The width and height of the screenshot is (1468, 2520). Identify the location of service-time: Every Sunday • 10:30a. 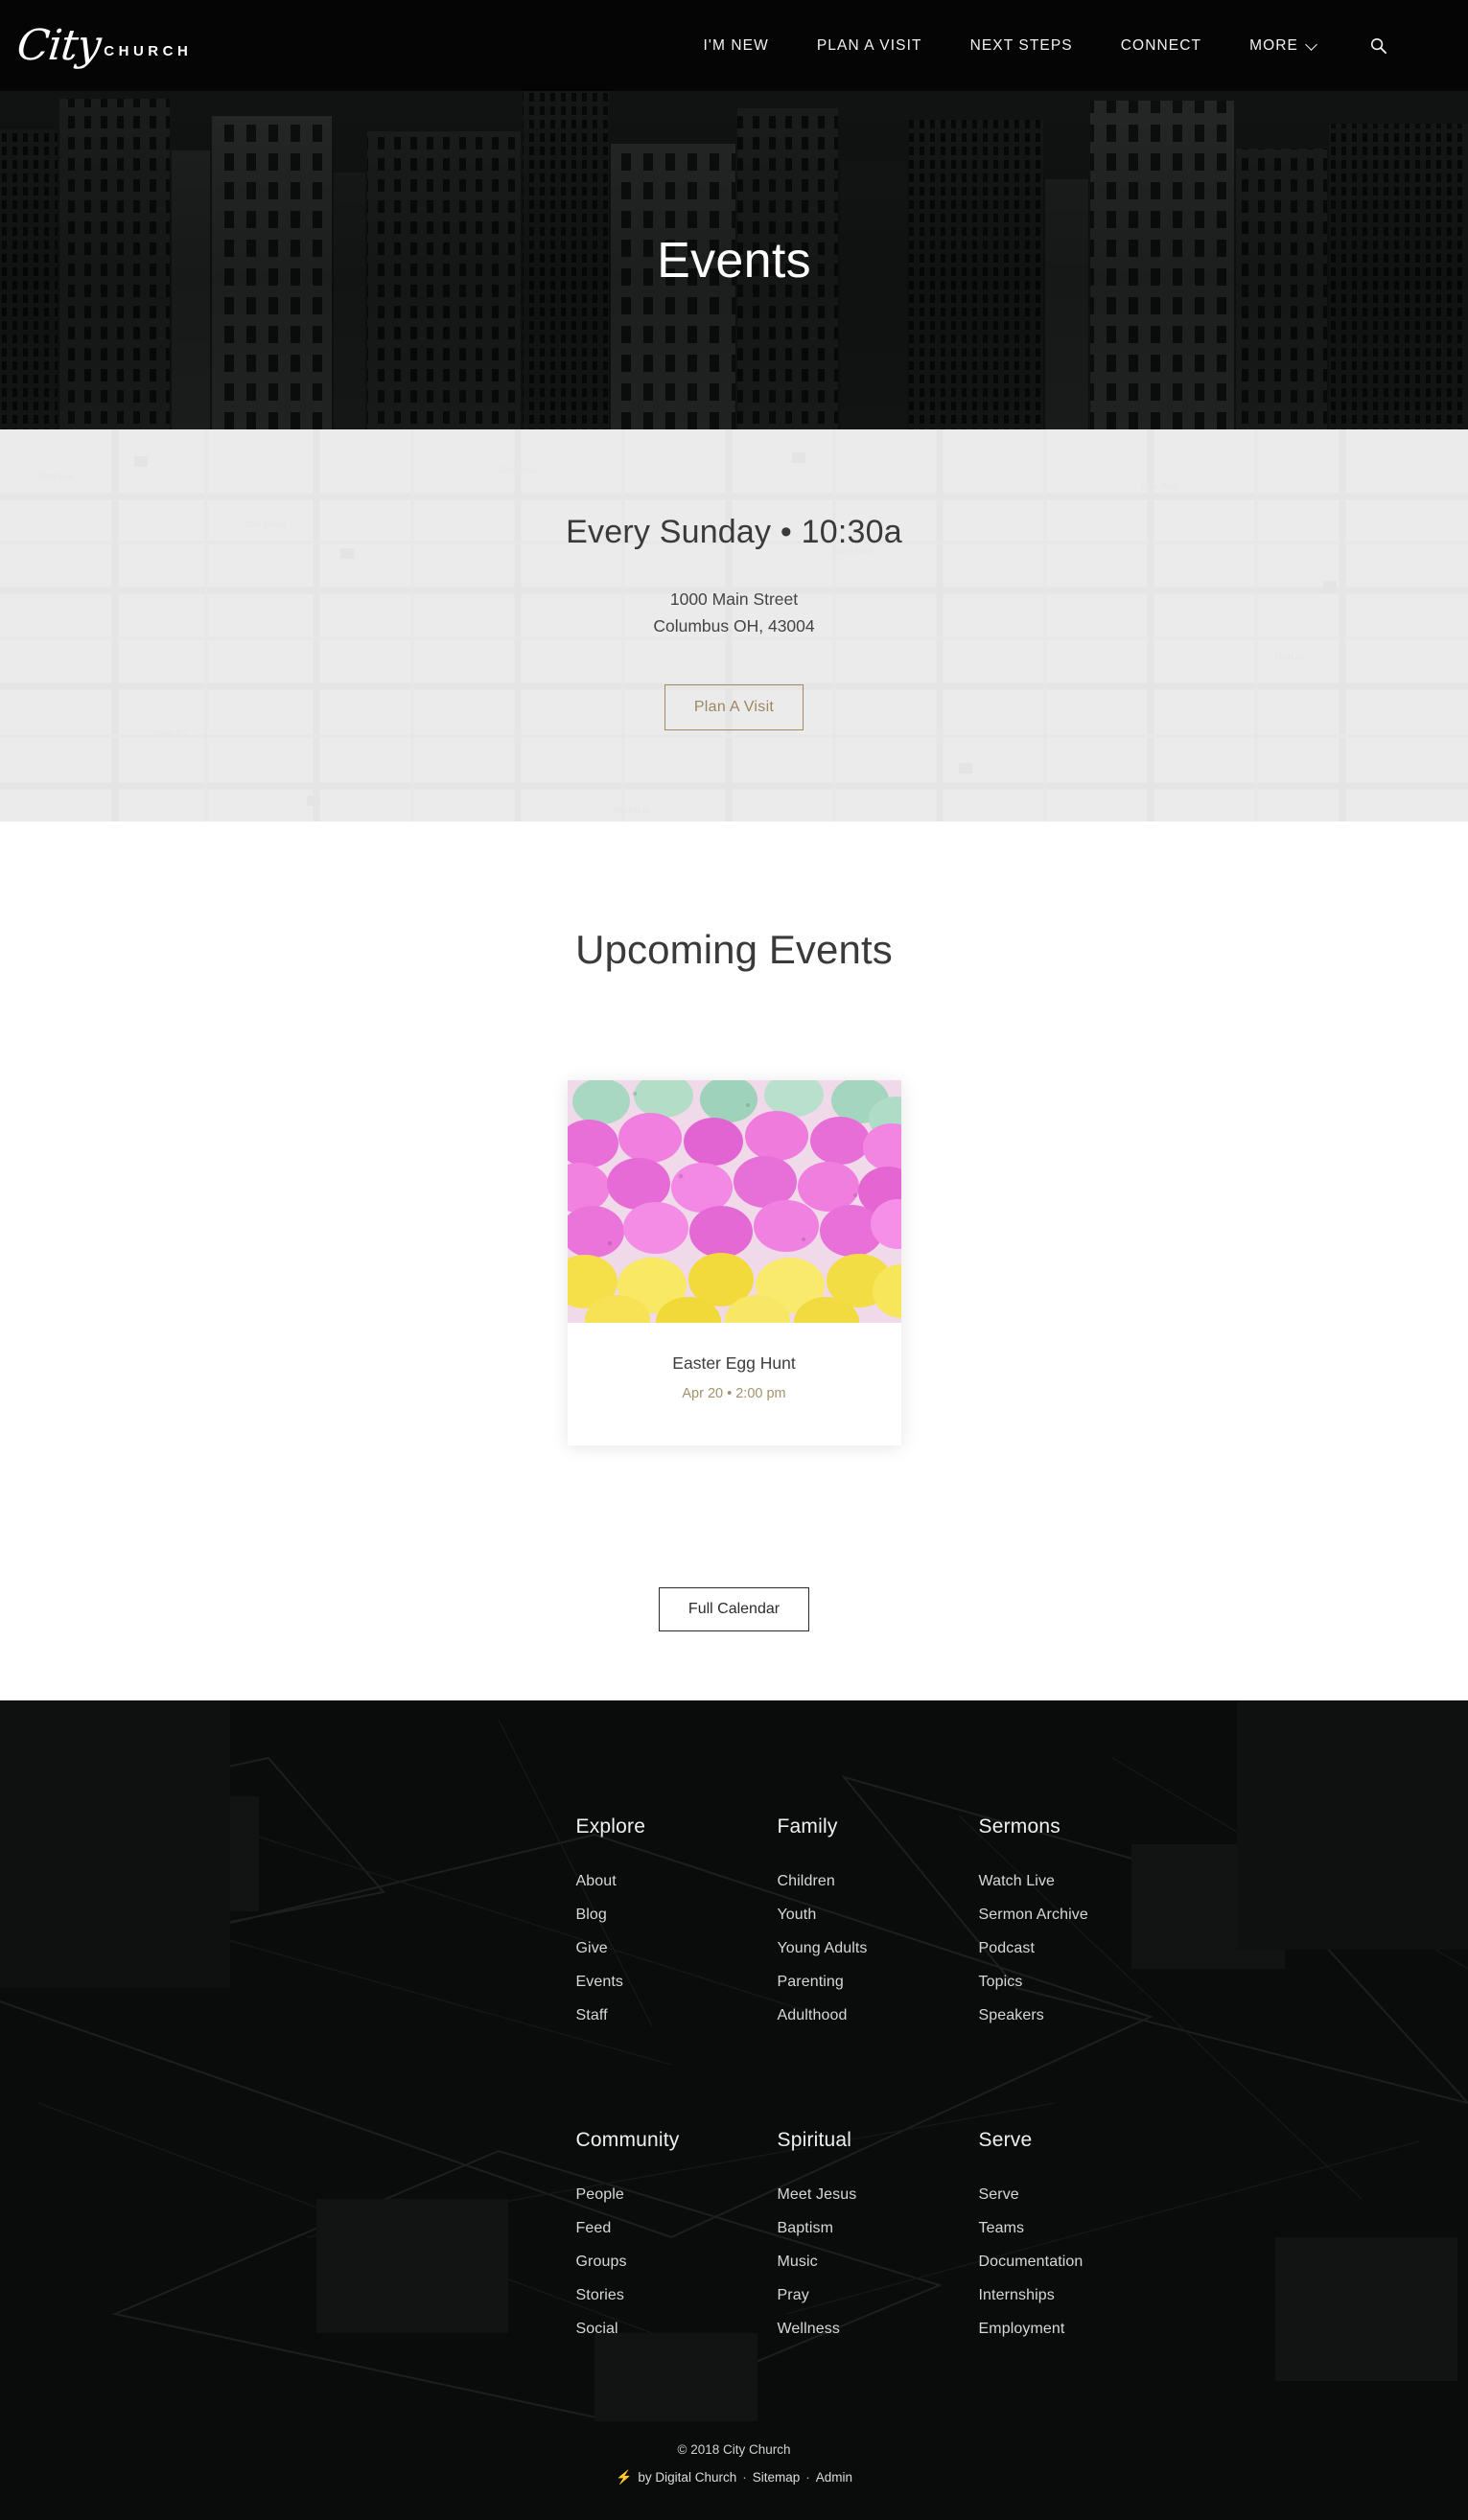
(734, 533).